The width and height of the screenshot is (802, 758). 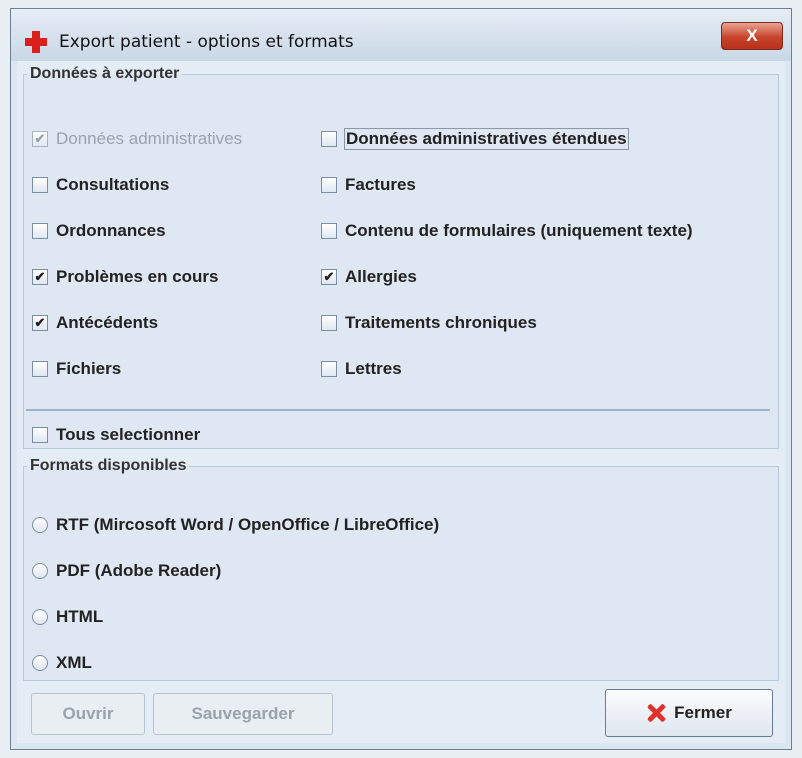 I want to click on checkbox-donnees-administratives-etendues: Données administratives étendues, so click(x=475, y=139).